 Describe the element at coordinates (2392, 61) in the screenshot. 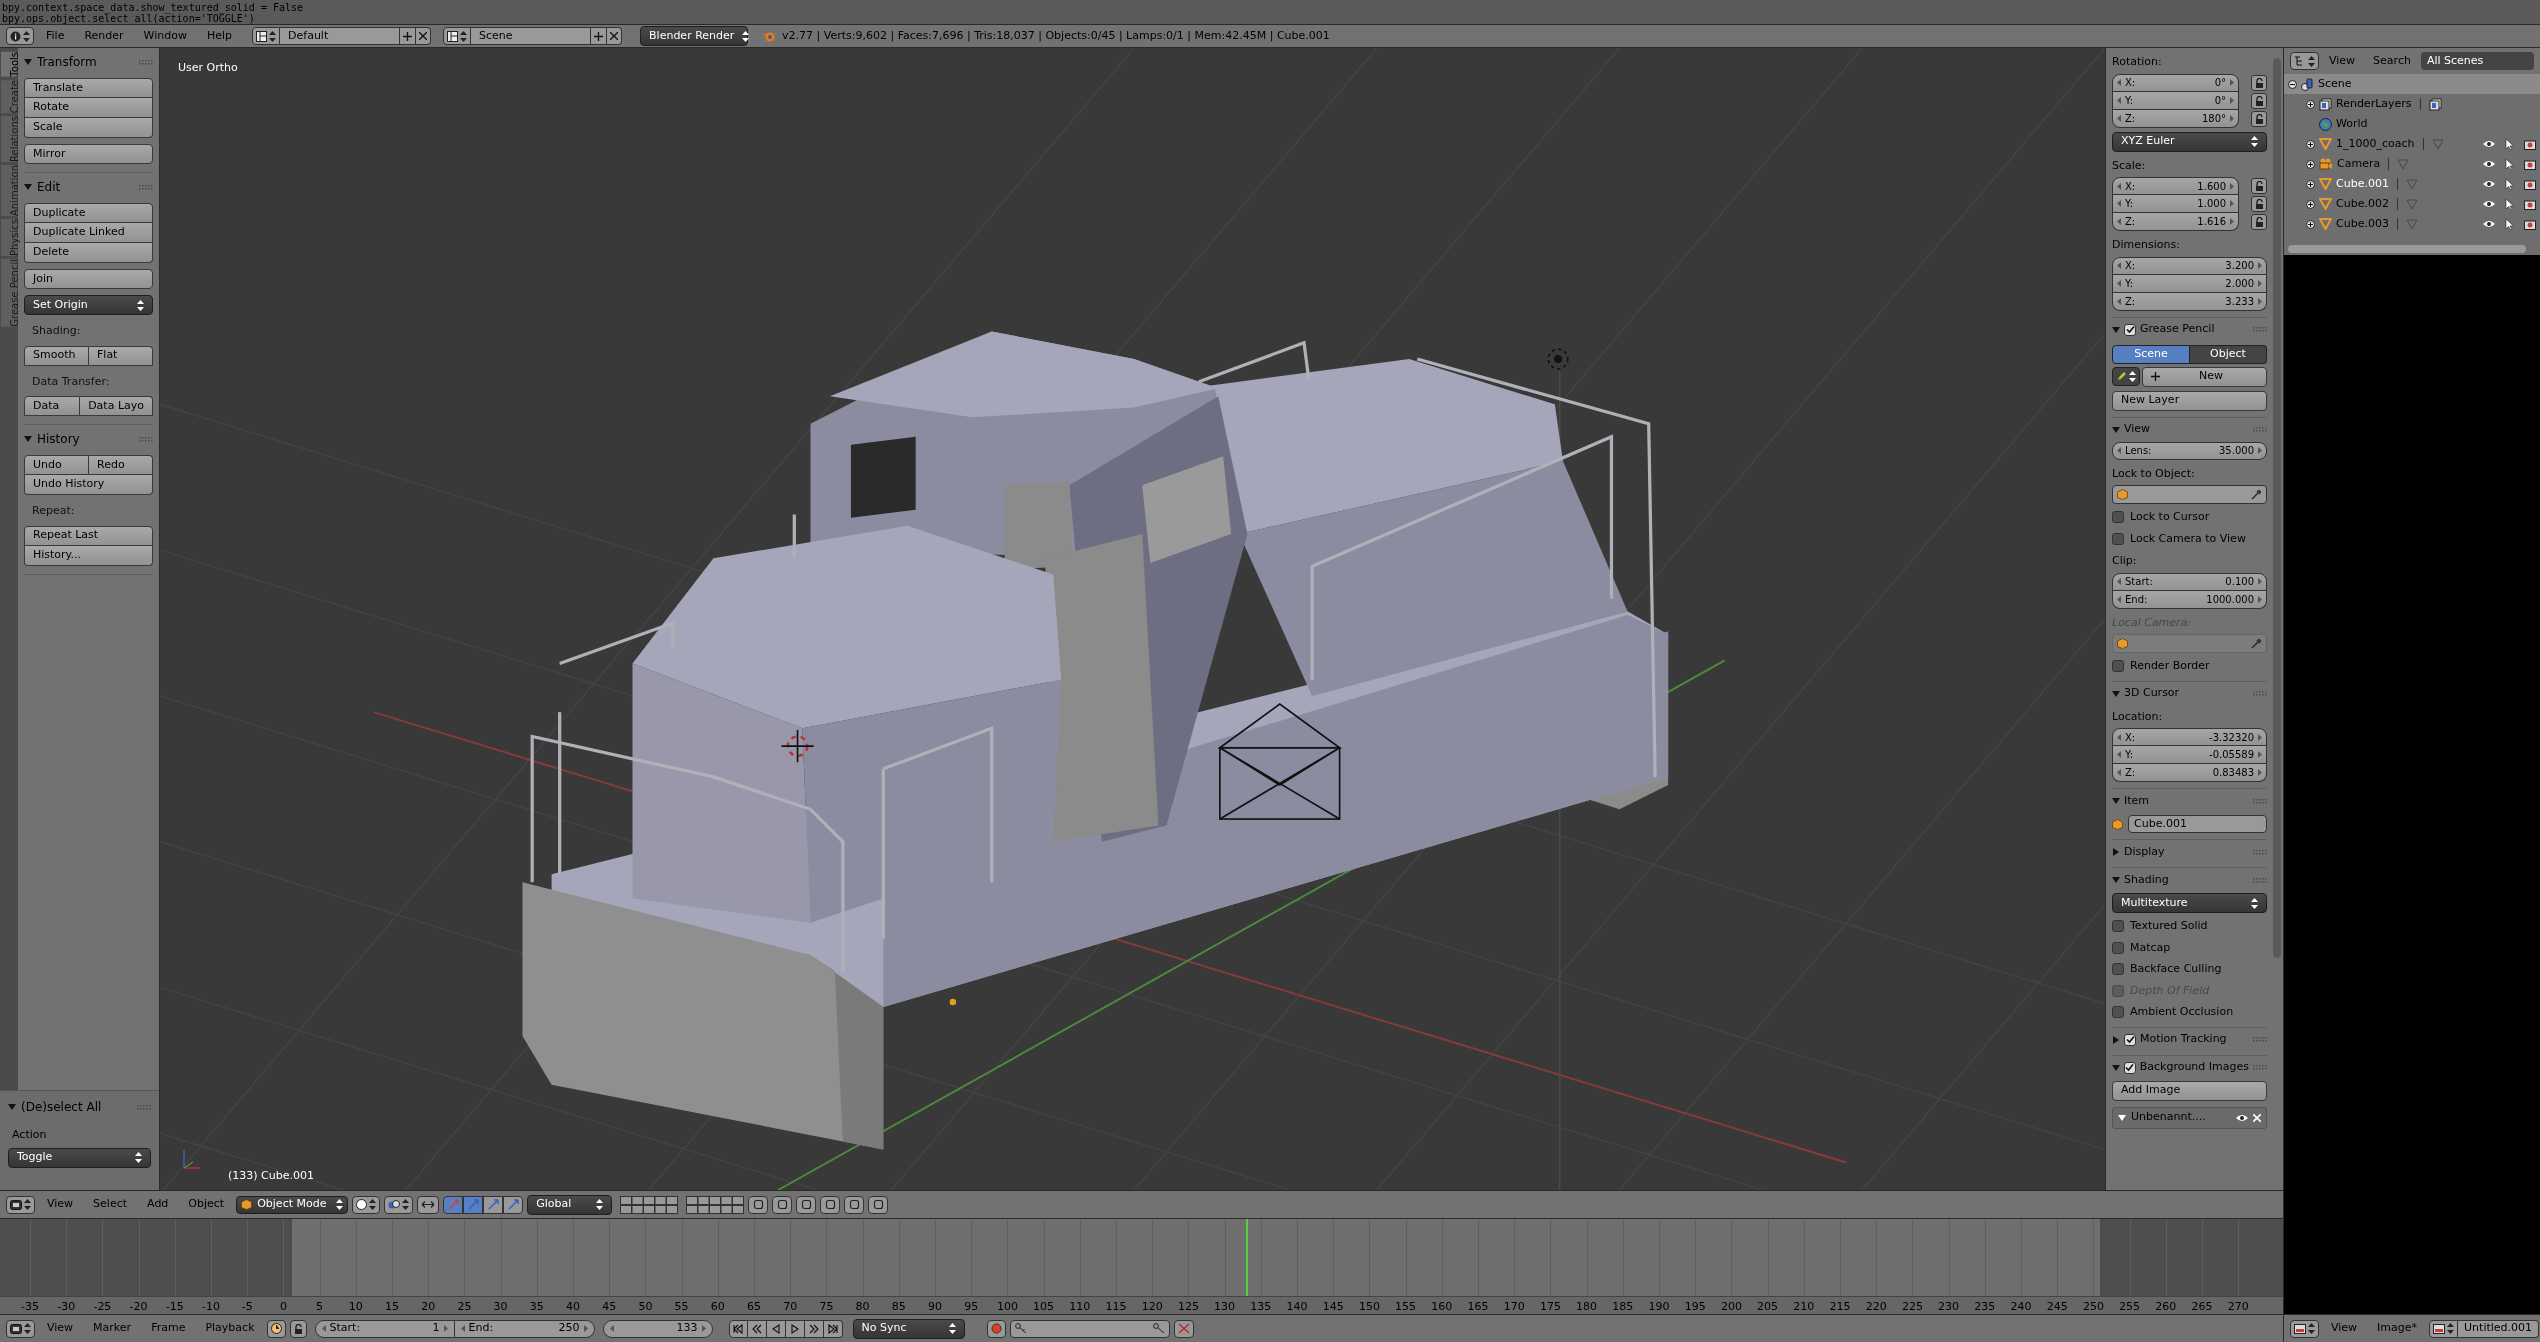

I see `menu-item: Search` at that location.